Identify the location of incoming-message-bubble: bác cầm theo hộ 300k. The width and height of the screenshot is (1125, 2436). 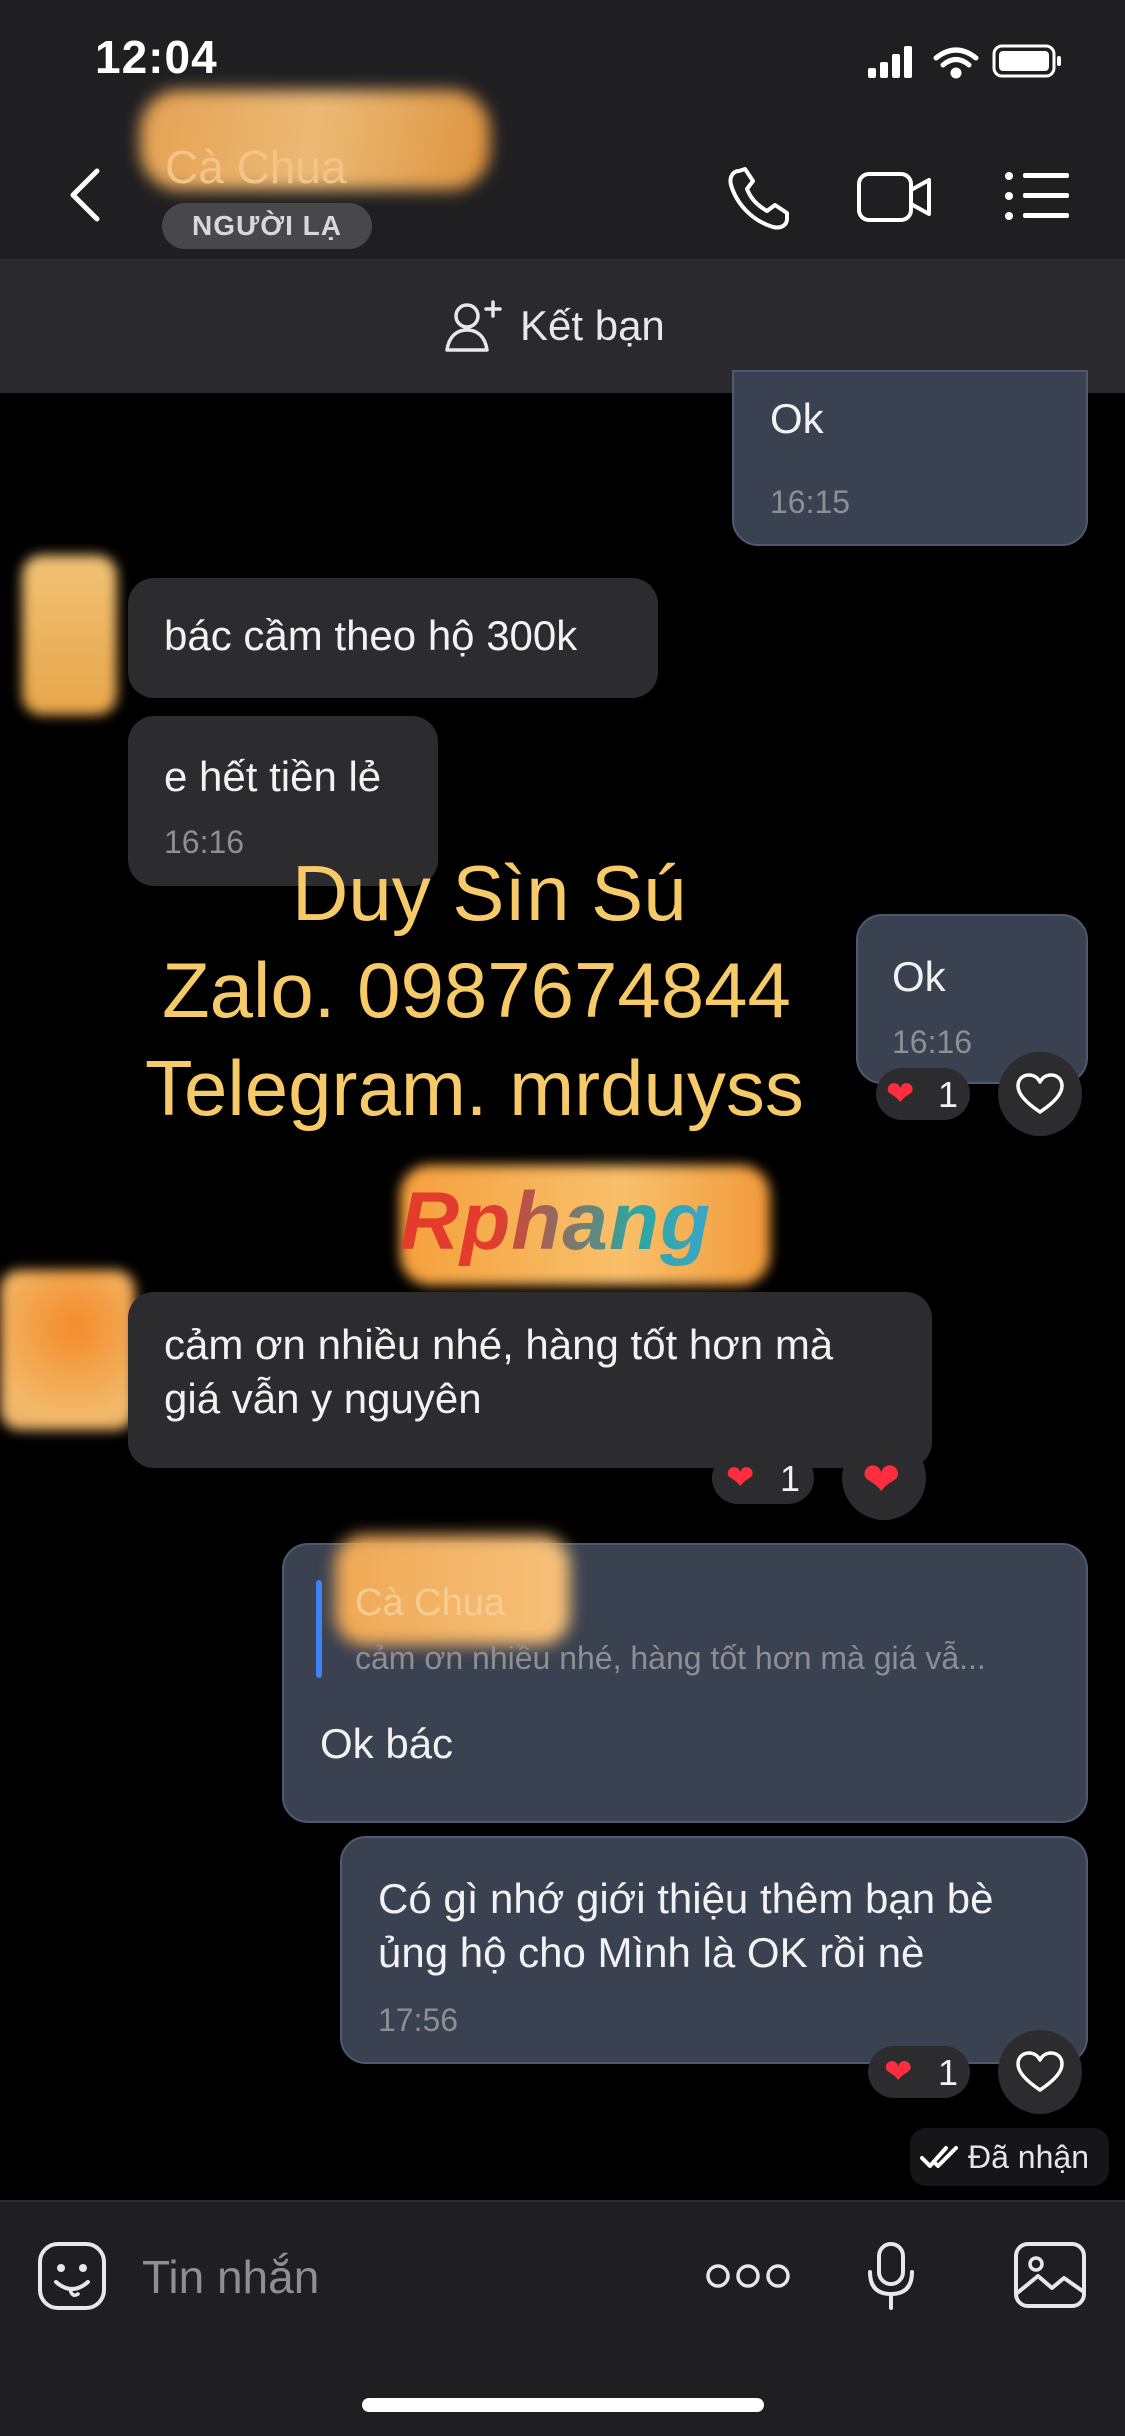
(393, 638).